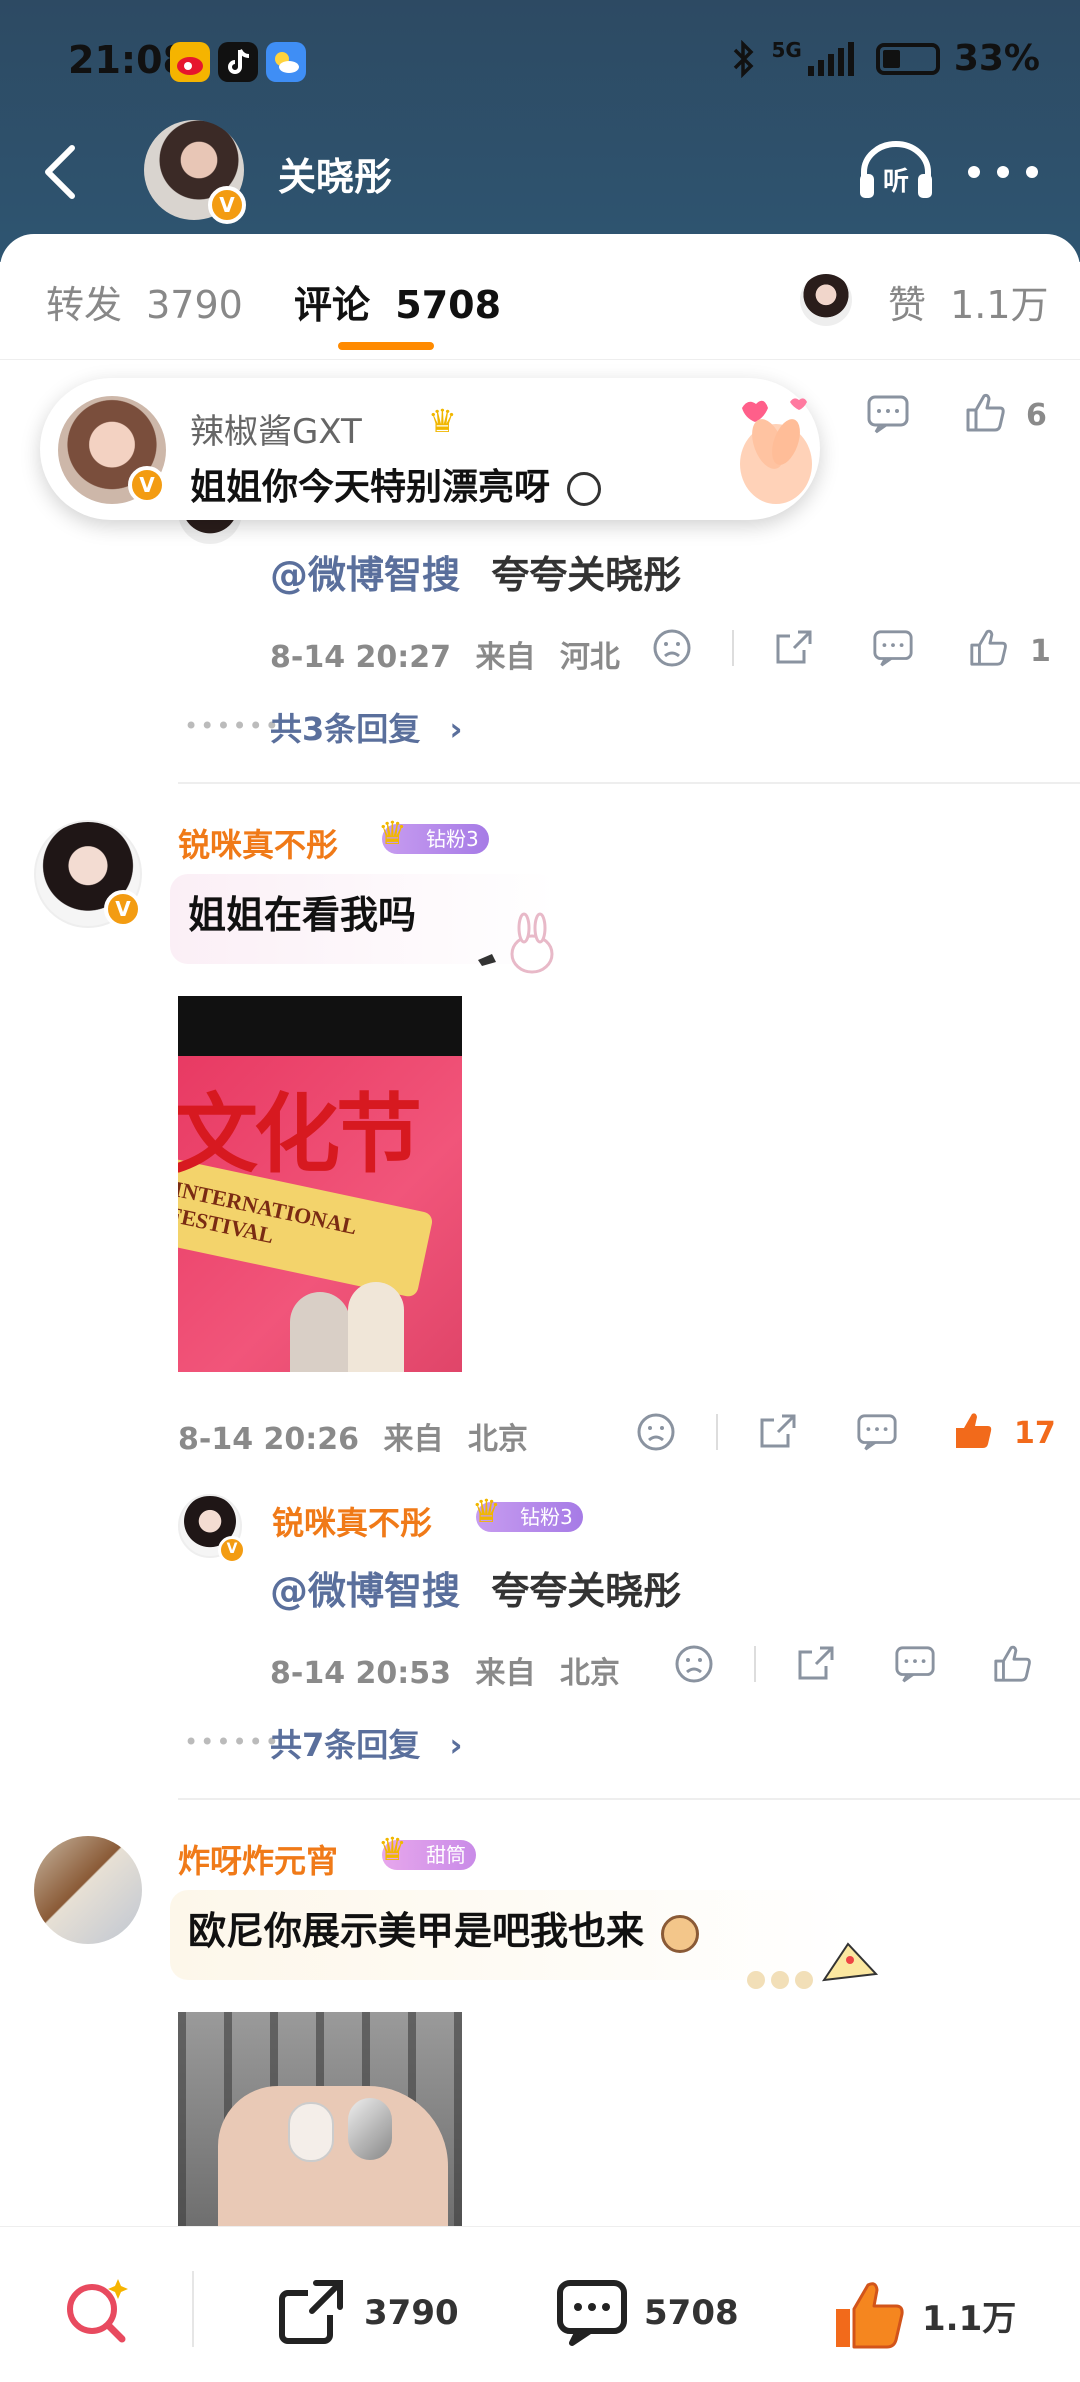 This screenshot has height=2382, width=1080. What do you see at coordinates (497, 1439) in the screenshot?
I see `comment-location: 北京` at bounding box center [497, 1439].